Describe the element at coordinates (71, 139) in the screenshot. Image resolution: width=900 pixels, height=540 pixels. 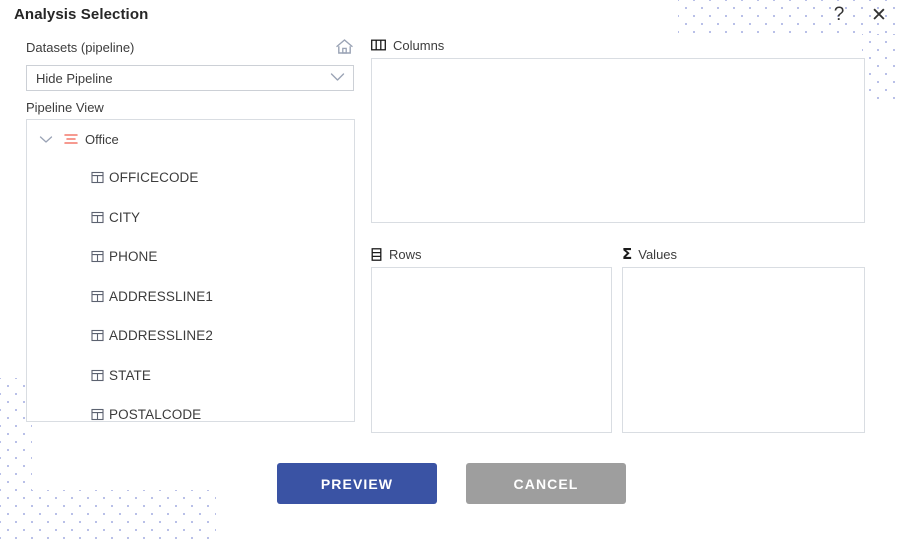
I see `table-list-icon` at that location.